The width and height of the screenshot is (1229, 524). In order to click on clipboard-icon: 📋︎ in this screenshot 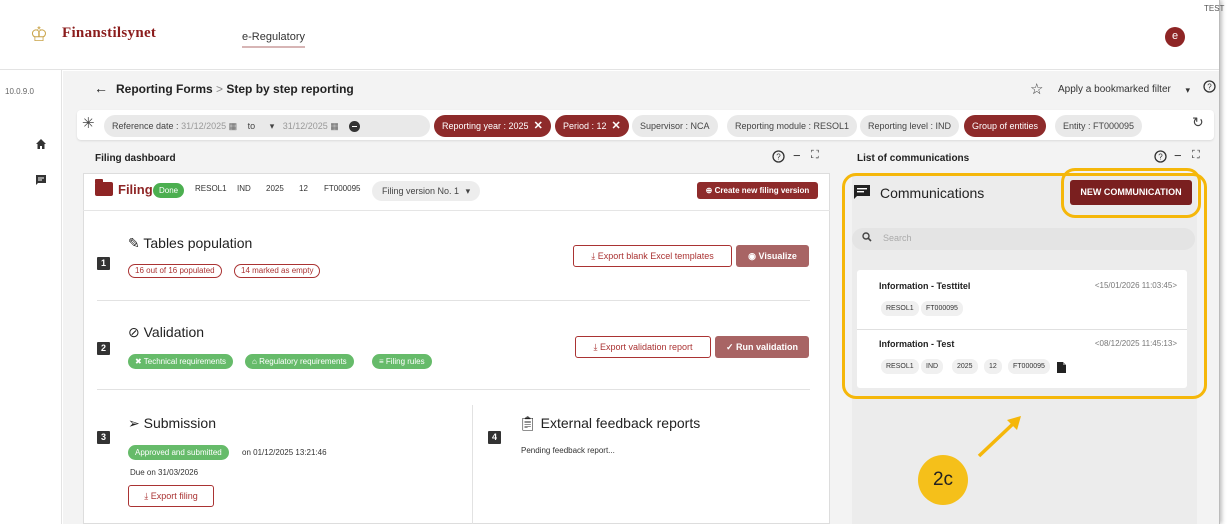, I will do `click(528, 423)`.